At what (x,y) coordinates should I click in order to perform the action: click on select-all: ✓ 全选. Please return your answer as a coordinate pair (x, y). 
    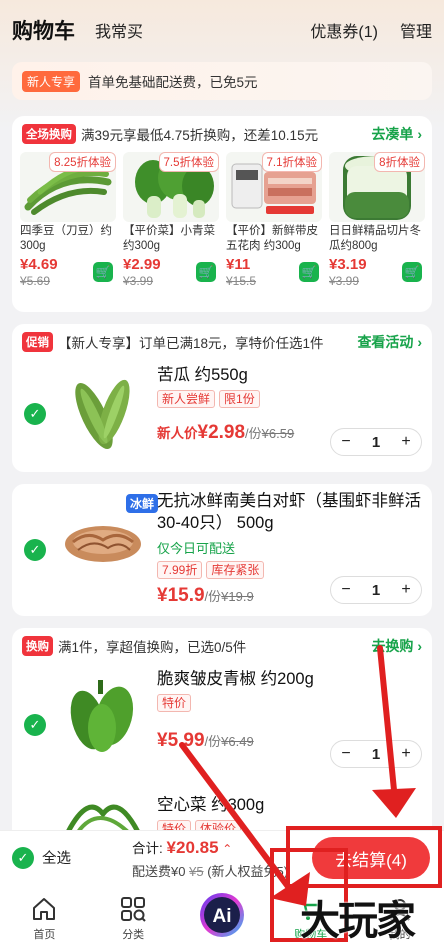
    Looking at the image, I should click on (41, 857).